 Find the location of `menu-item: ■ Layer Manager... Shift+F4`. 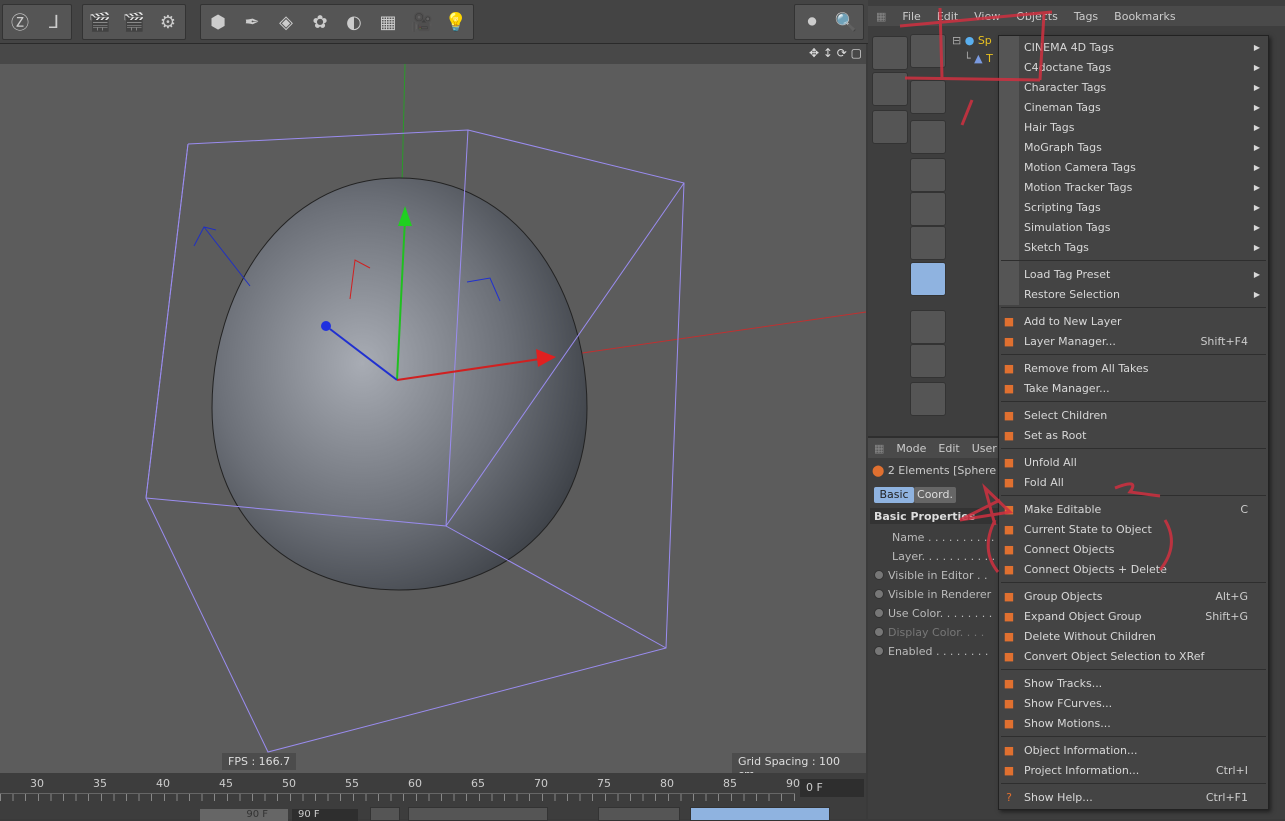

menu-item: ■ Layer Manager... Shift+F4 is located at coordinates (1133, 341).